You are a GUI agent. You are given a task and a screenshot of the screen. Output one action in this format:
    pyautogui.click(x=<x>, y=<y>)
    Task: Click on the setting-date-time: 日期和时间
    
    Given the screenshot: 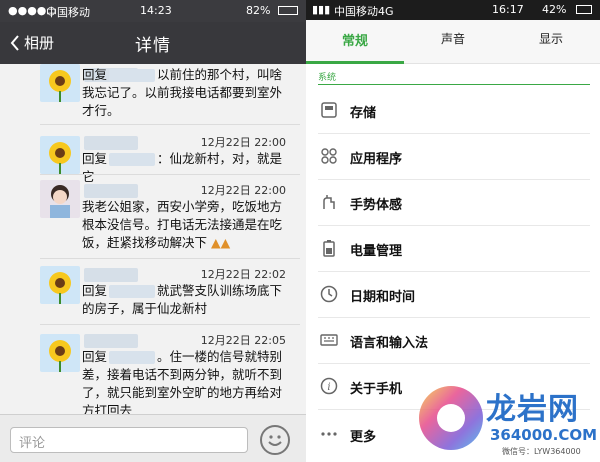 What is the action you would take?
    pyautogui.click(x=453, y=295)
    